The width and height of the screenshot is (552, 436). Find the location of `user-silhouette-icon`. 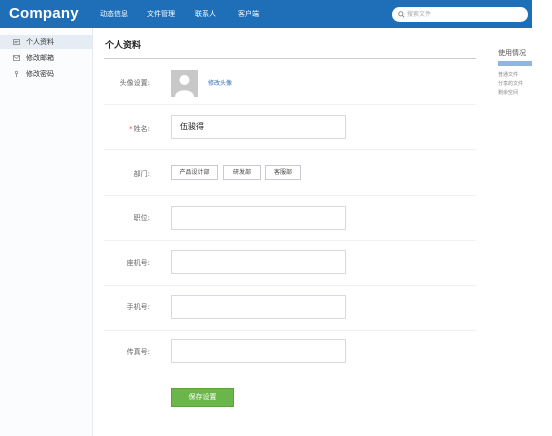

user-silhouette-icon is located at coordinates (184, 86).